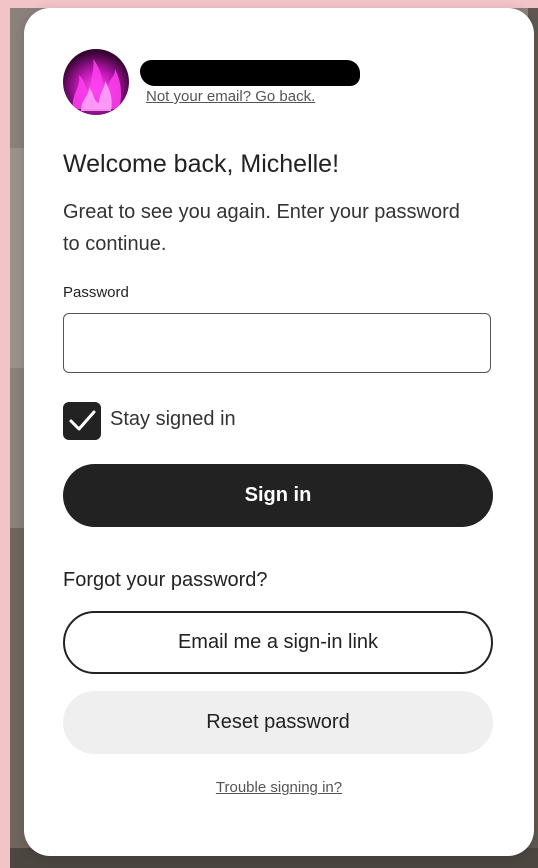 The height and width of the screenshot is (868, 538). I want to click on redacted-email, so click(250, 73).